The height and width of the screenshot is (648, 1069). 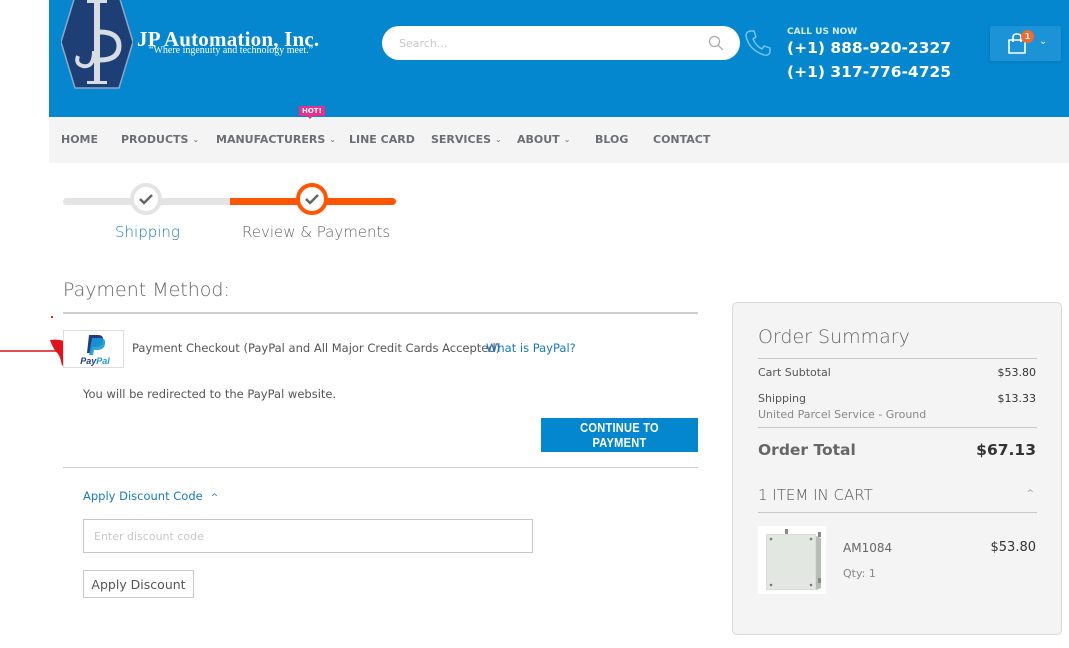 What do you see at coordinates (308, 536) in the screenshot?
I see `discount-code-input` at bounding box center [308, 536].